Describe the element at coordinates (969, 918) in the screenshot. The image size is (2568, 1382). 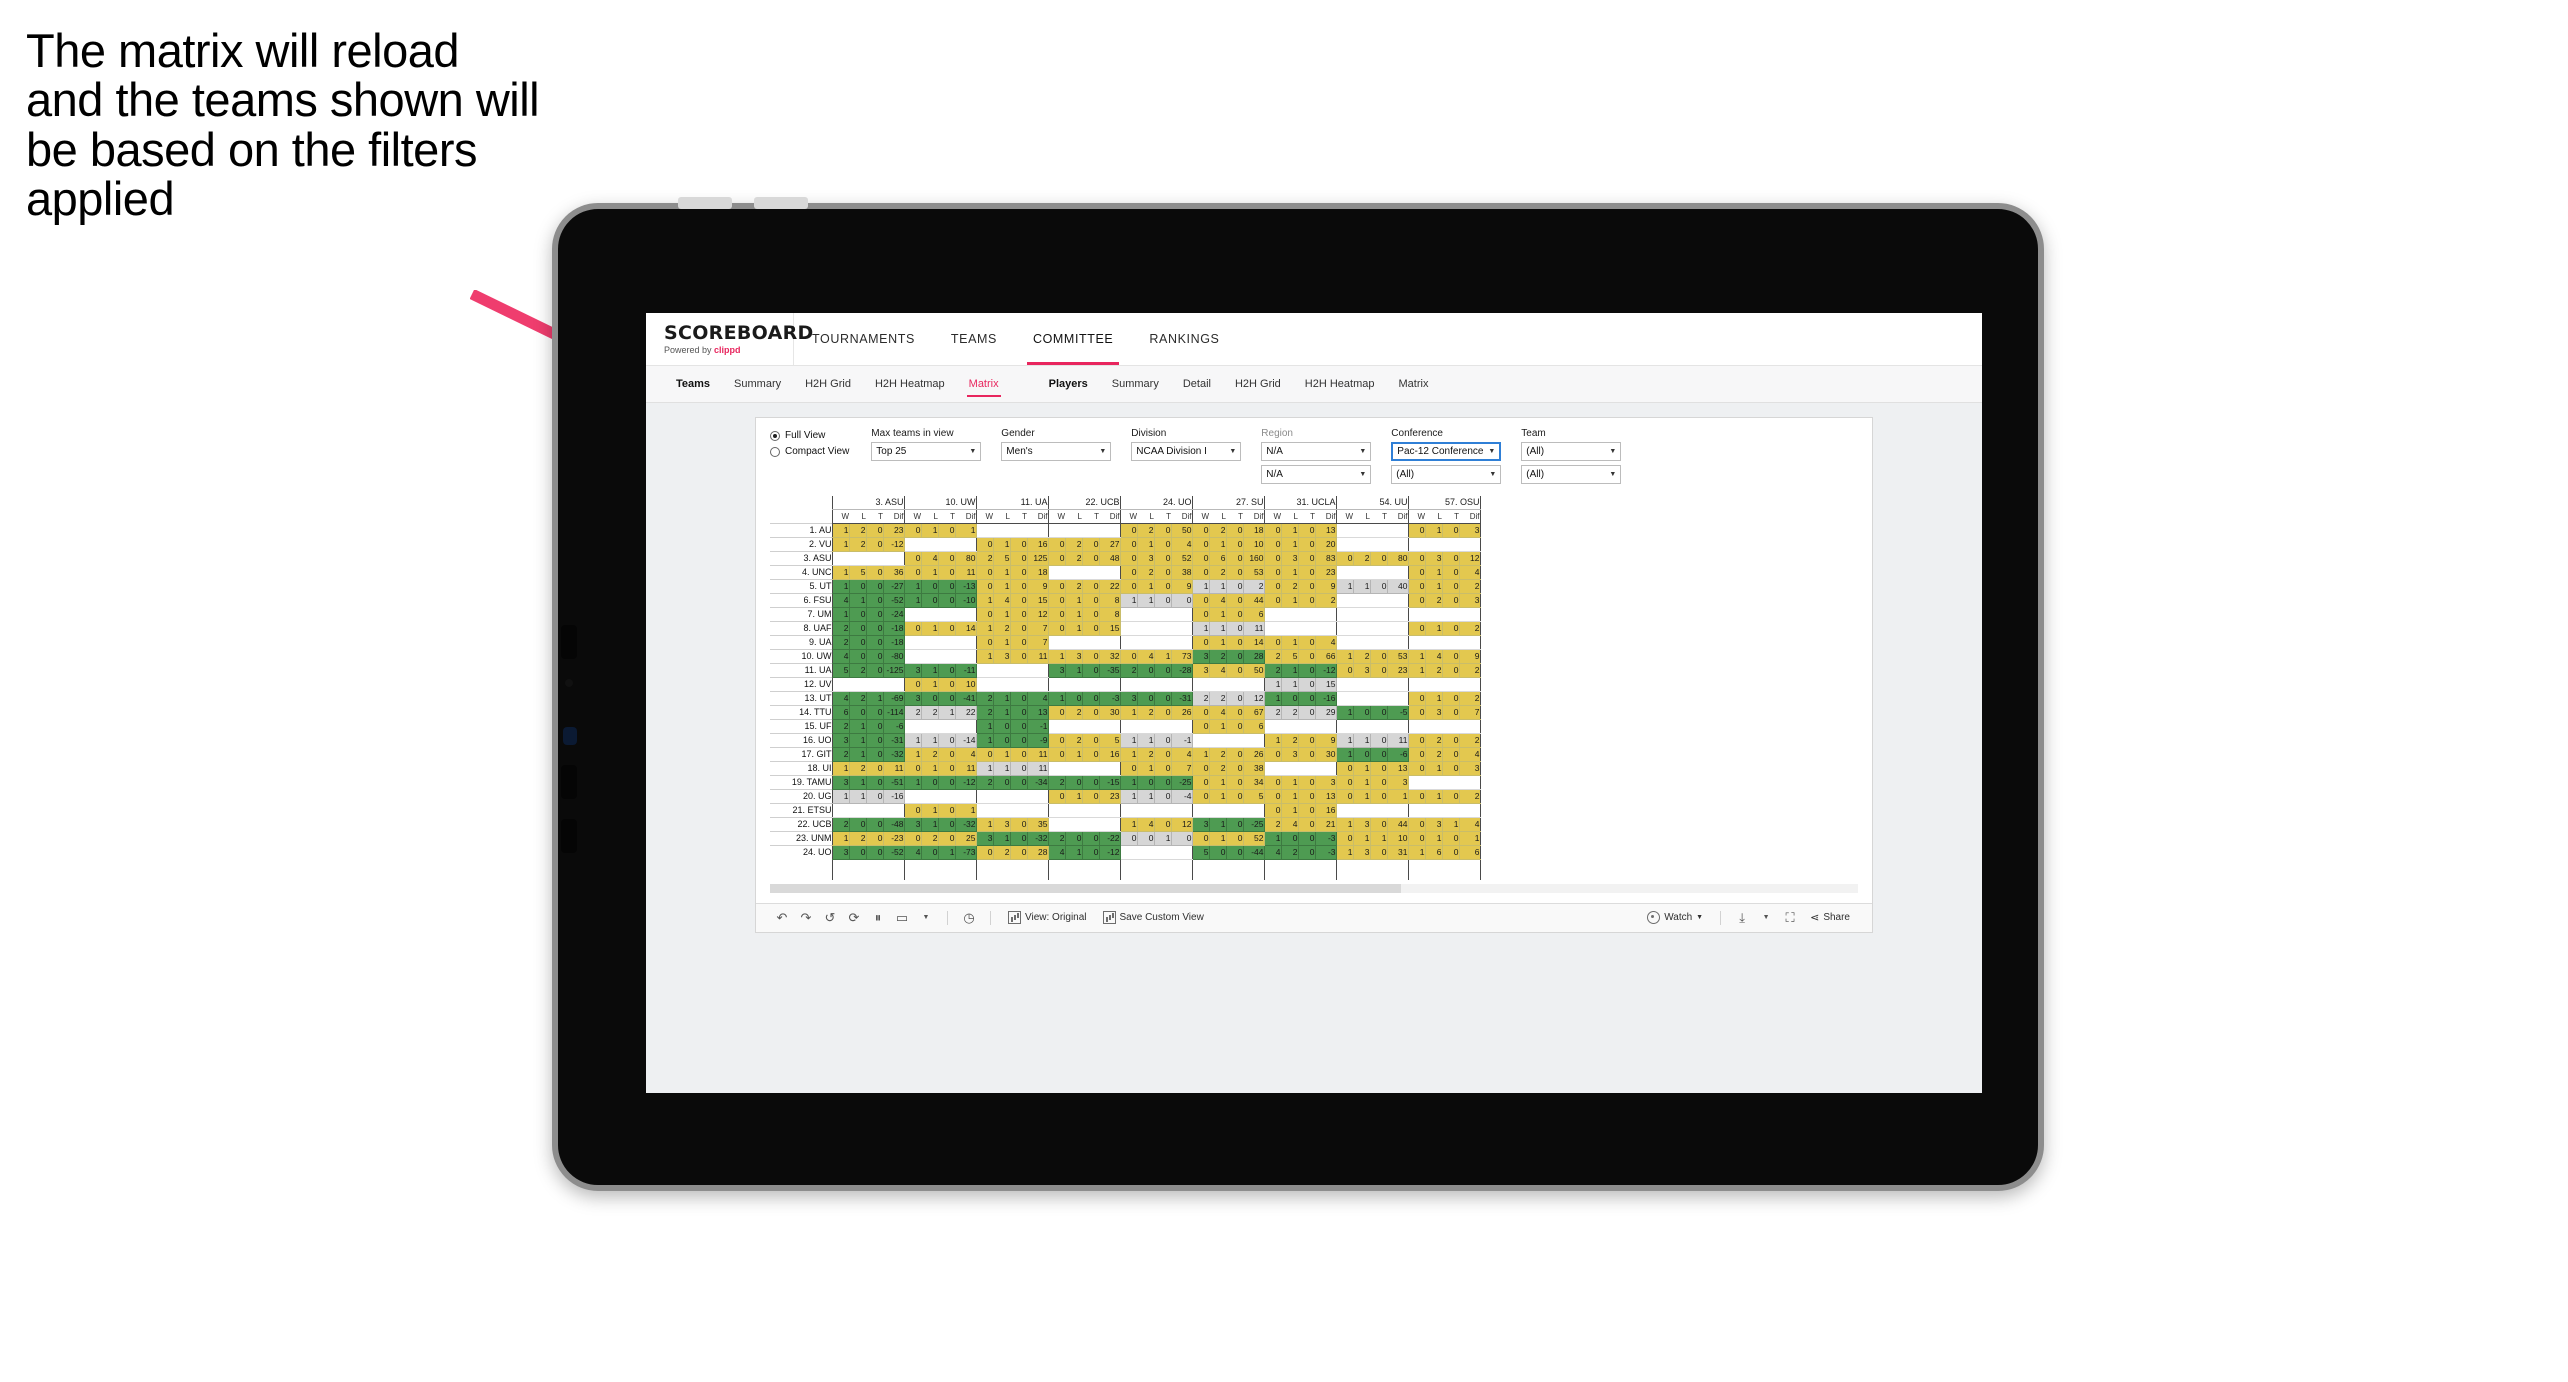
I see `data-details-icon: ◷` at that location.